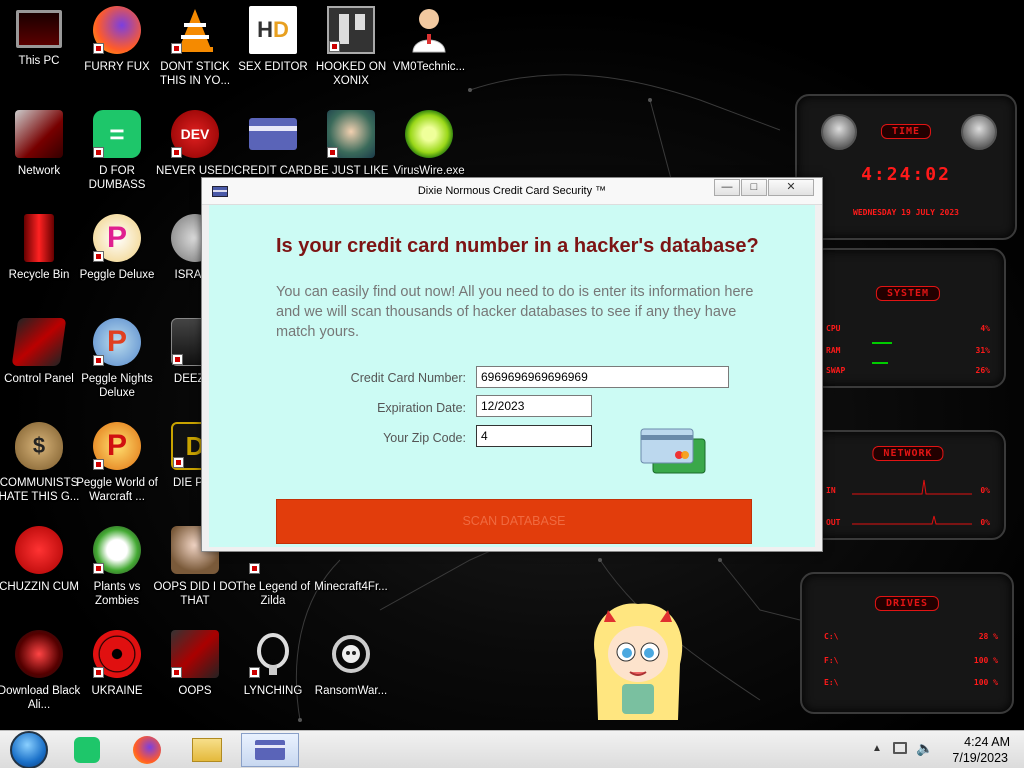 The height and width of the screenshot is (768, 1024). I want to click on desktop-icon-label: Peggle Deluxe, so click(117, 275).